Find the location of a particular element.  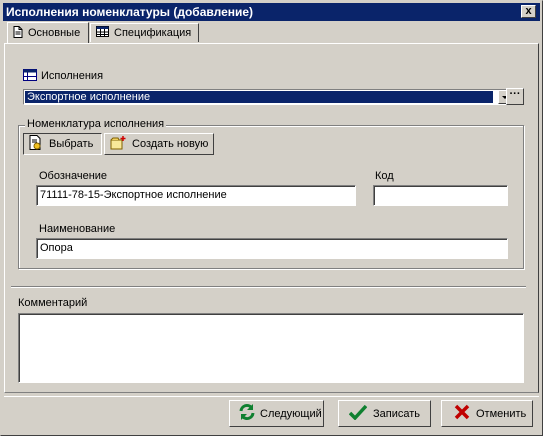

close-button: x is located at coordinates (528, 11).